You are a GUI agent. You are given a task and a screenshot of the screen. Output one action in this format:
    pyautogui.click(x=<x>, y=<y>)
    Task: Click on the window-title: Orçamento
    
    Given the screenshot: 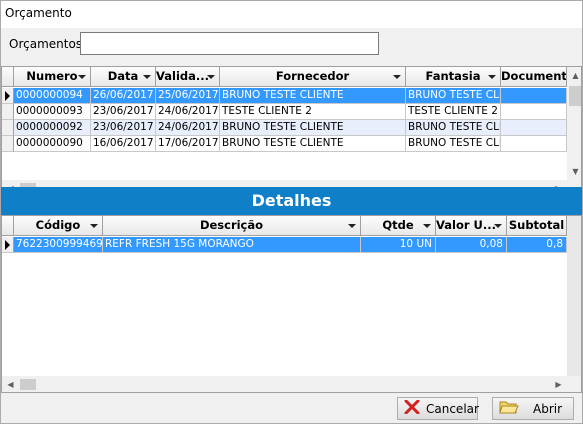 What is the action you would take?
    pyautogui.click(x=38, y=13)
    